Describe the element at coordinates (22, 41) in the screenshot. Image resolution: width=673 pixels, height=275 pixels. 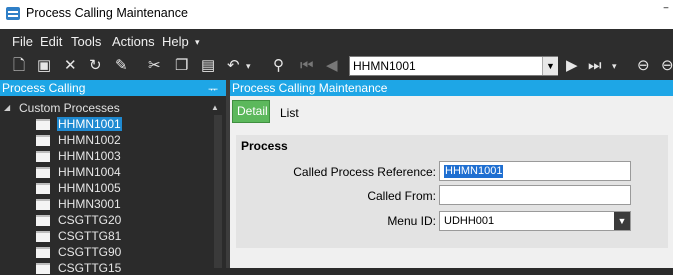
I see `menu-file: File` at that location.